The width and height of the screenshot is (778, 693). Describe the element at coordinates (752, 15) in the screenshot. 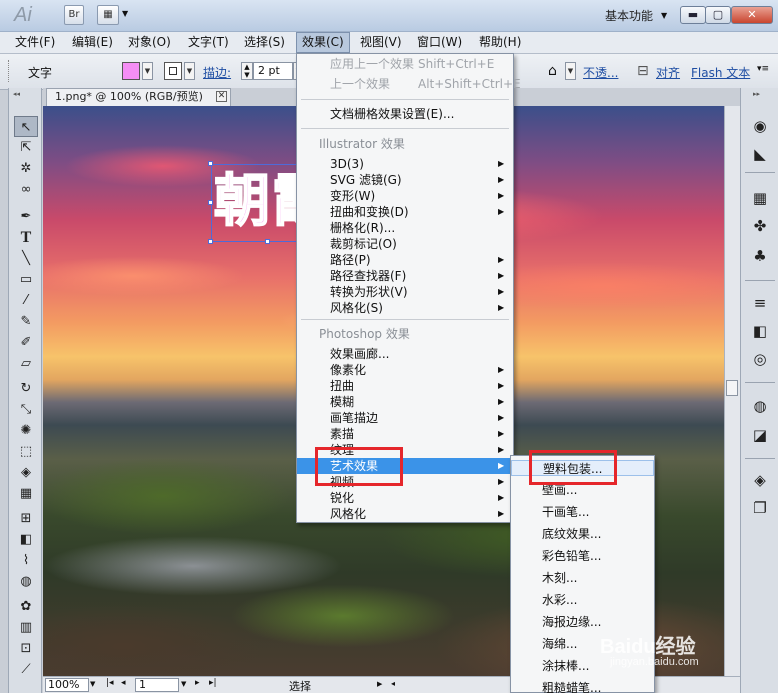

I see `close-button: ✕` at that location.